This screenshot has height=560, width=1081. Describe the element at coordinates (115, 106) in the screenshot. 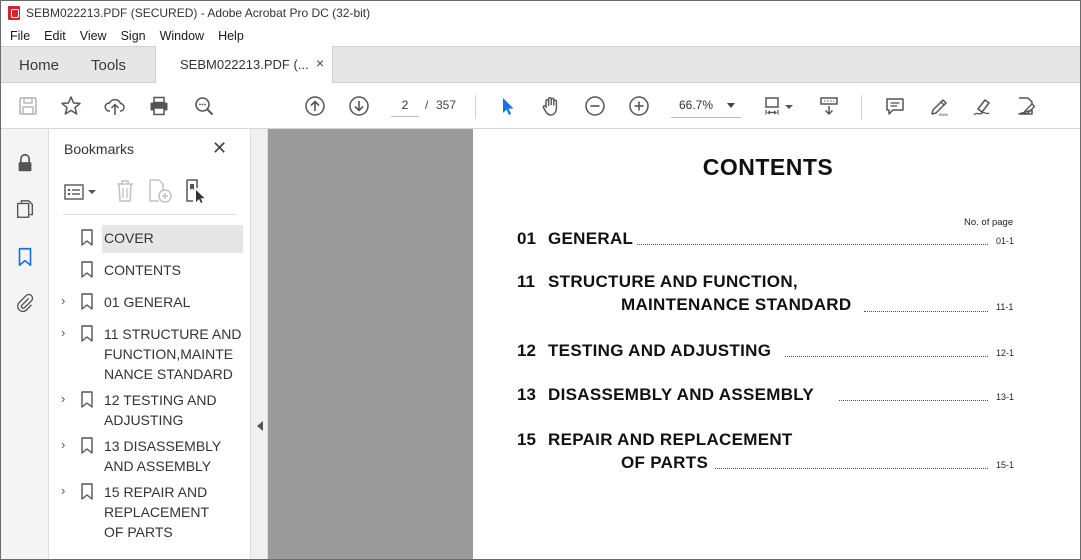

I see `upload-cloud-icon` at that location.